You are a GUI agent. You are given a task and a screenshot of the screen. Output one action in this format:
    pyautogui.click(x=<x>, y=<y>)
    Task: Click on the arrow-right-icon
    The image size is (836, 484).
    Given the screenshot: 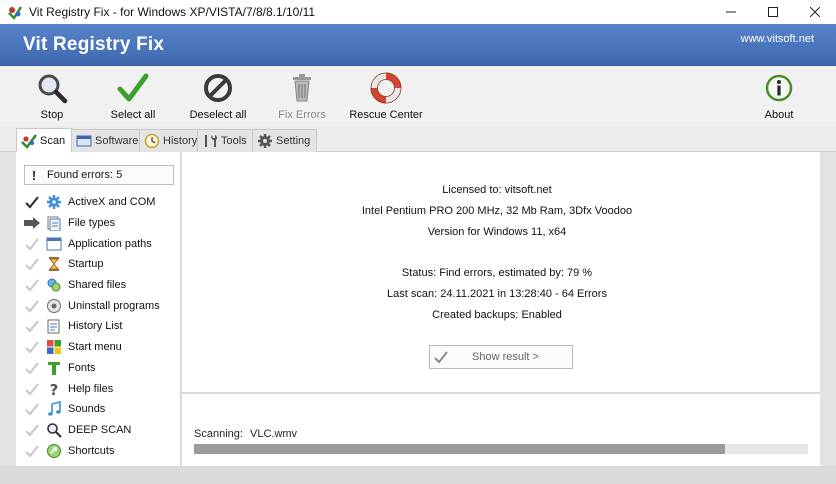 What is the action you would take?
    pyautogui.click(x=32, y=223)
    